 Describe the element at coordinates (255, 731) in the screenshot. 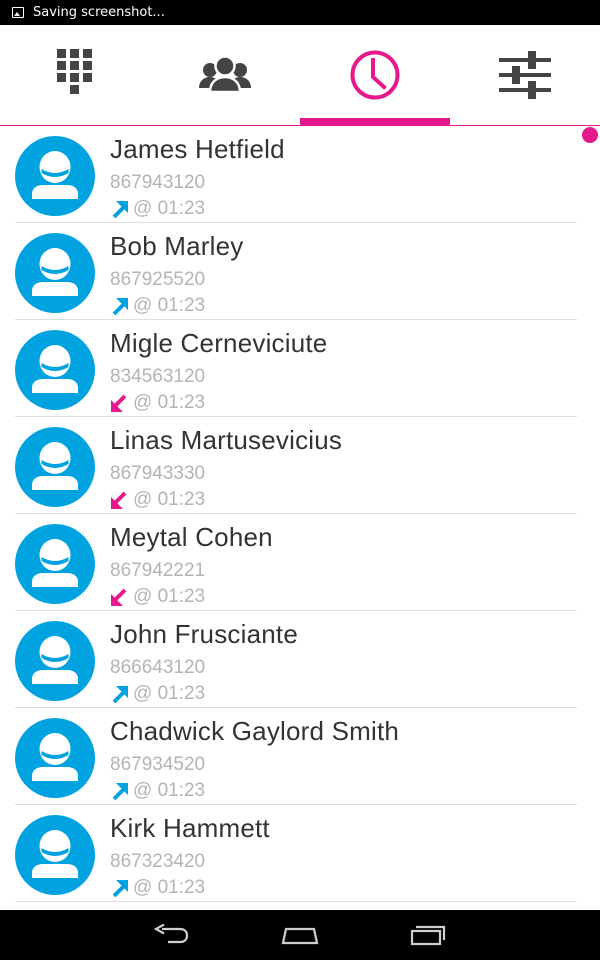

I see `contact-name: Chadwick Gaylord Smith` at that location.